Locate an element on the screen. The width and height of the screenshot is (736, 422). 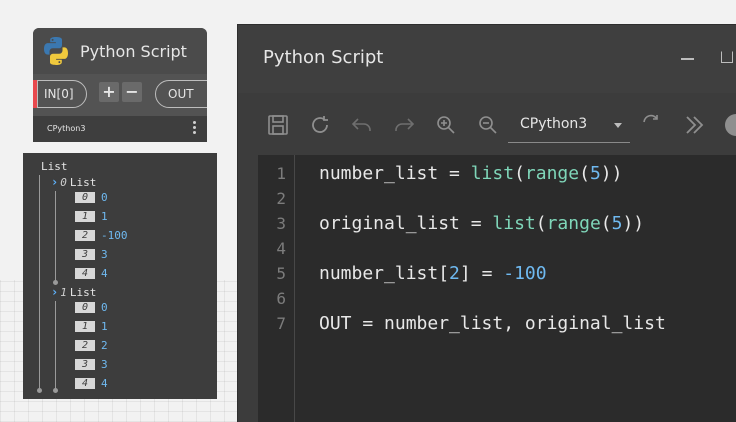
code-text: OUT = number_list, original_list is located at coordinates (492, 323).